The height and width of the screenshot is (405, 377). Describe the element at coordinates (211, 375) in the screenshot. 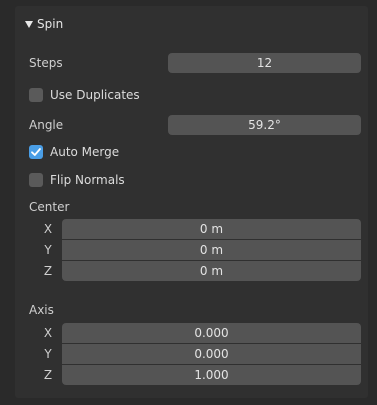

I see `axis-z-field: 1.000` at that location.